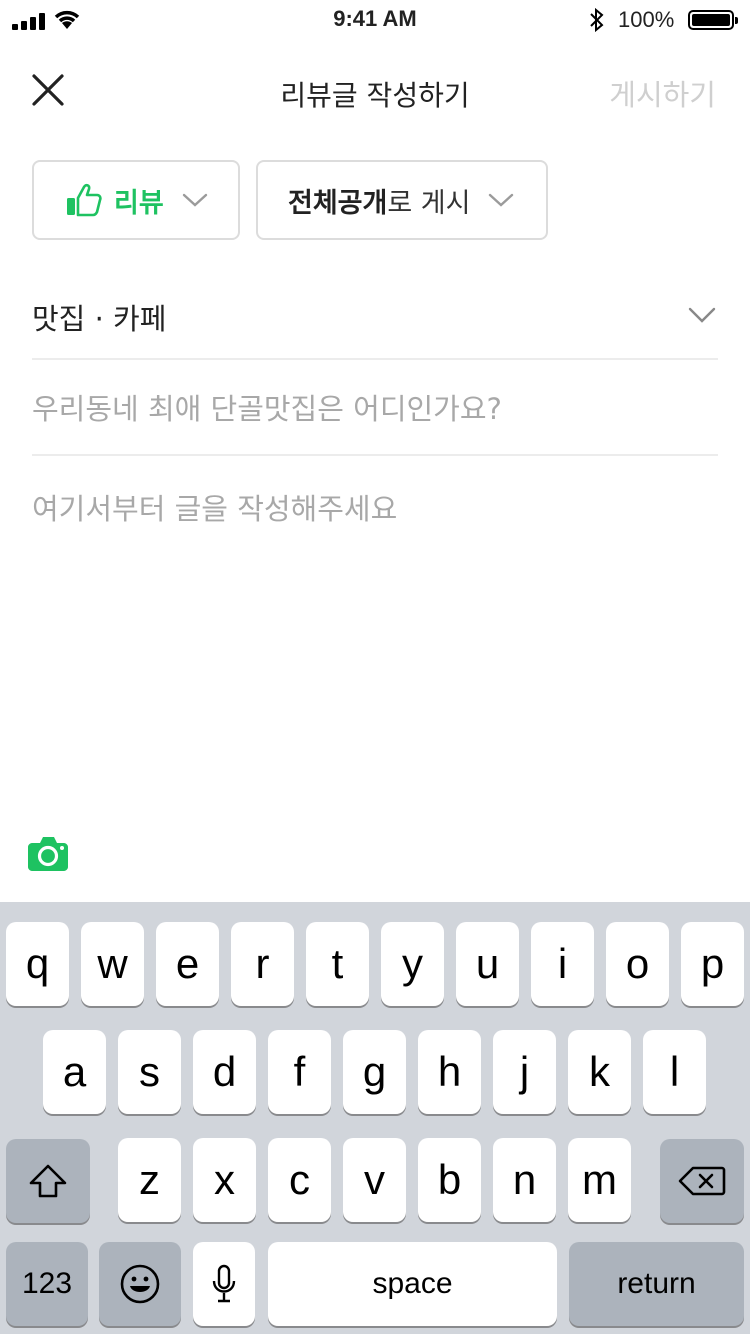 The height and width of the screenshot is (1334, 750). Describe the element at coordinates (674, 1072) in the screenshot. I see `key-l: l` at that location.